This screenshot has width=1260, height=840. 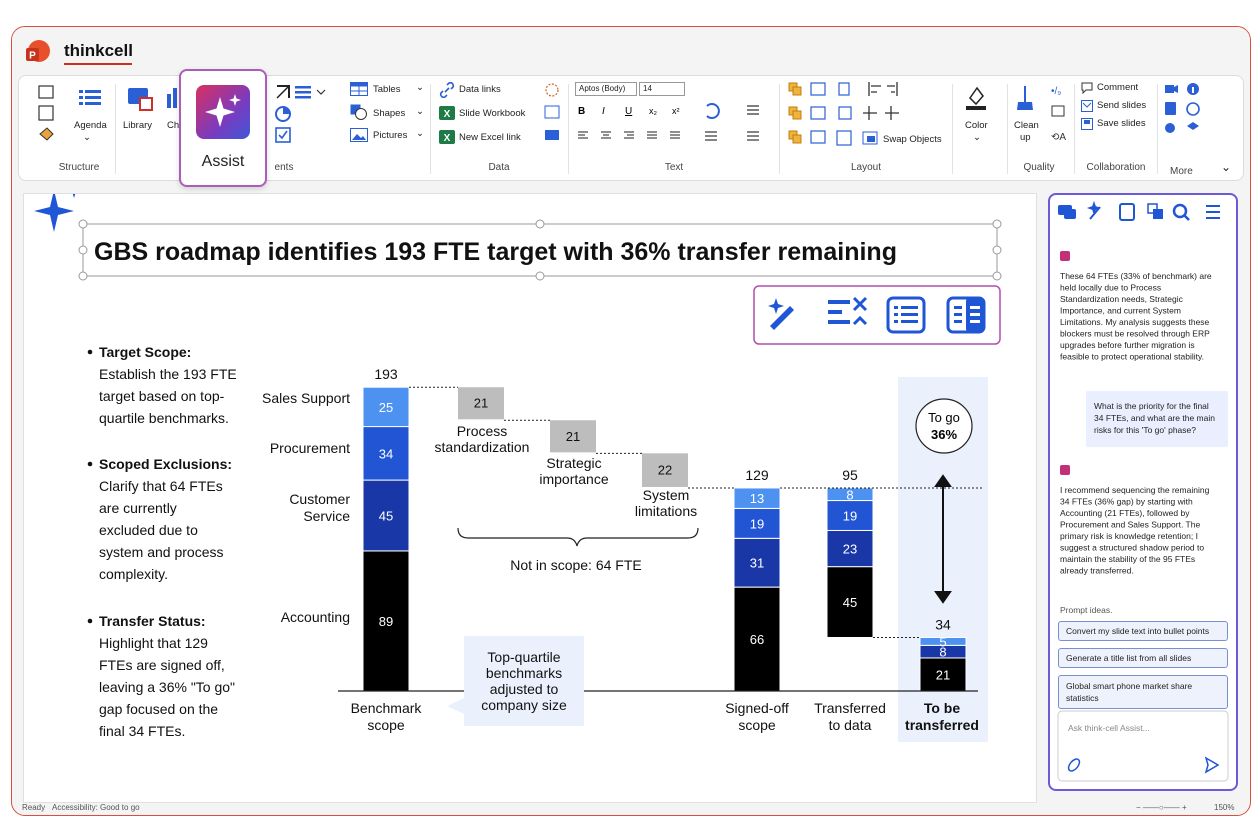 I want to click on slide-workbook-button: Slide Workbook, so click(x=492, y=113).